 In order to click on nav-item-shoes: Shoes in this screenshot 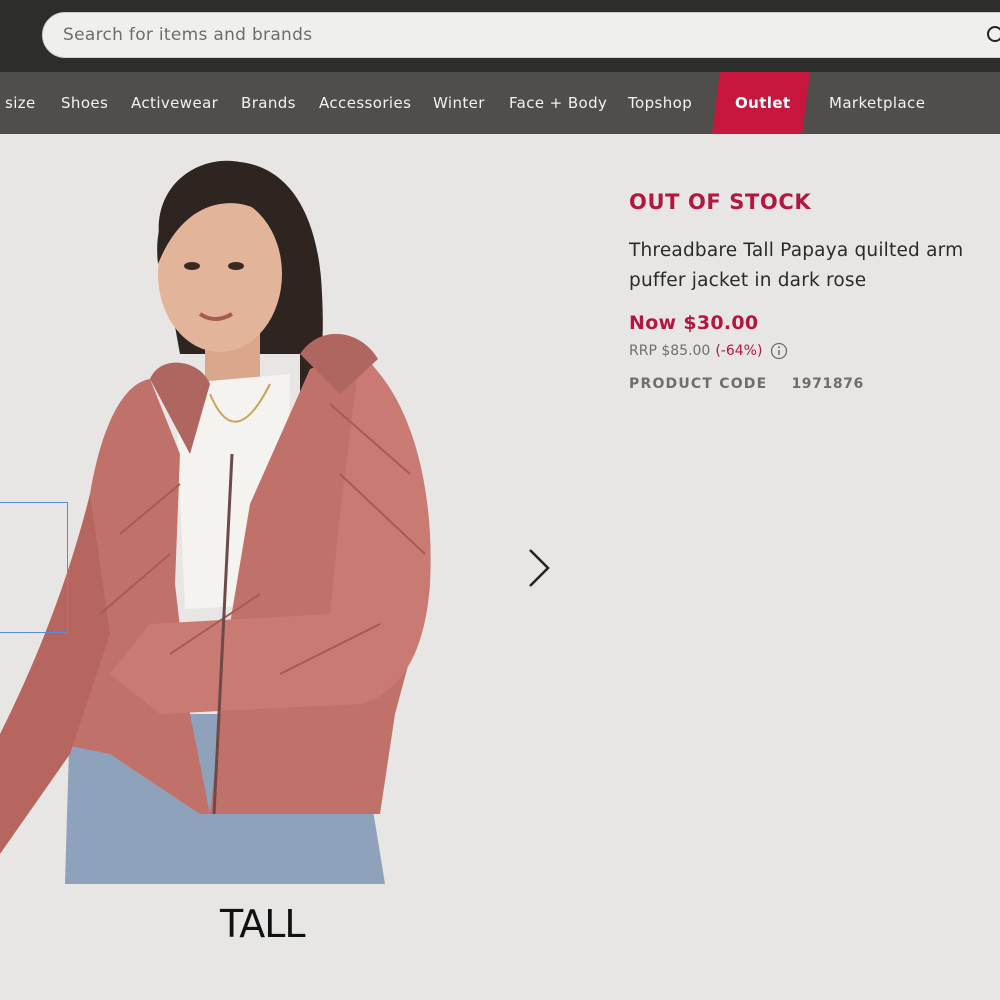, I will do `click(84, 103)`.